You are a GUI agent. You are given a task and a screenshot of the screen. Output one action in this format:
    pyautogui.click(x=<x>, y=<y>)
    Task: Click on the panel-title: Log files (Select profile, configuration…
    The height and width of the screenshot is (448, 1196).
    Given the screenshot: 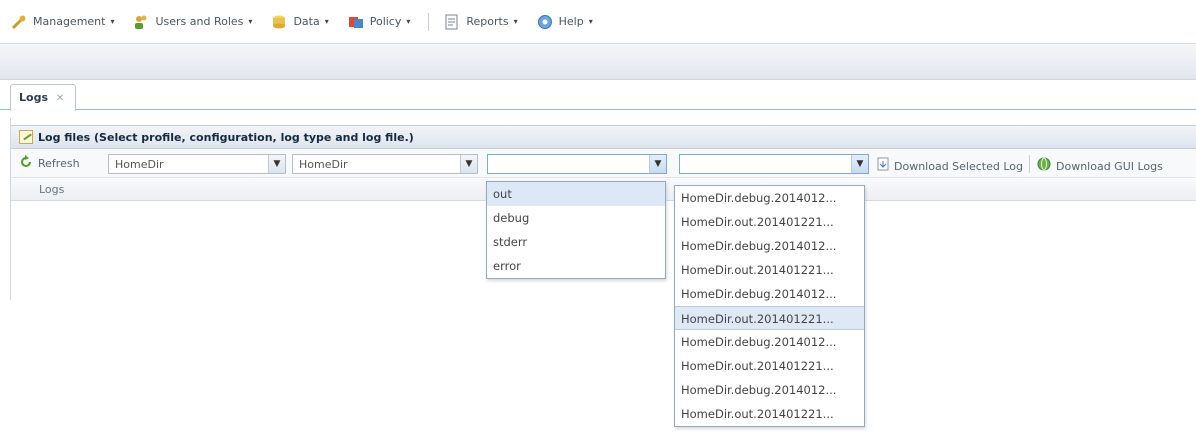 What is the action you would take?
    pyautogui.click(x=226, y=137)
    